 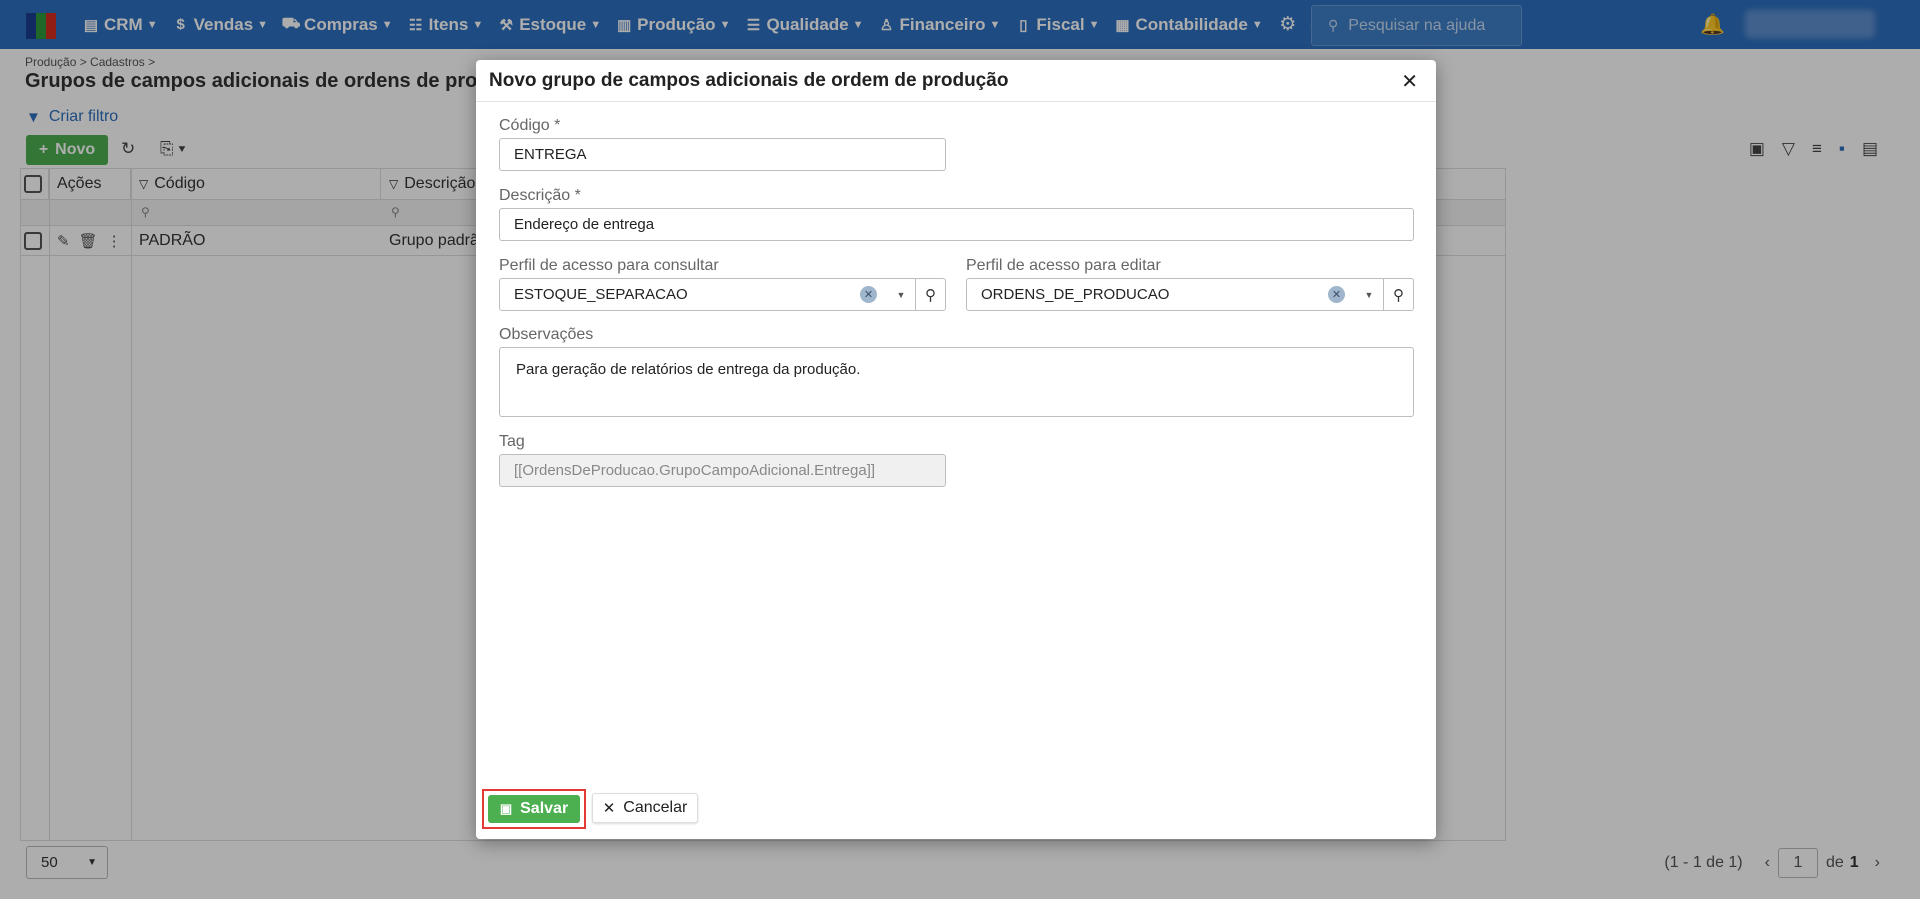 I want to click on codigo-label: Código *, so click(x=530, y=125).